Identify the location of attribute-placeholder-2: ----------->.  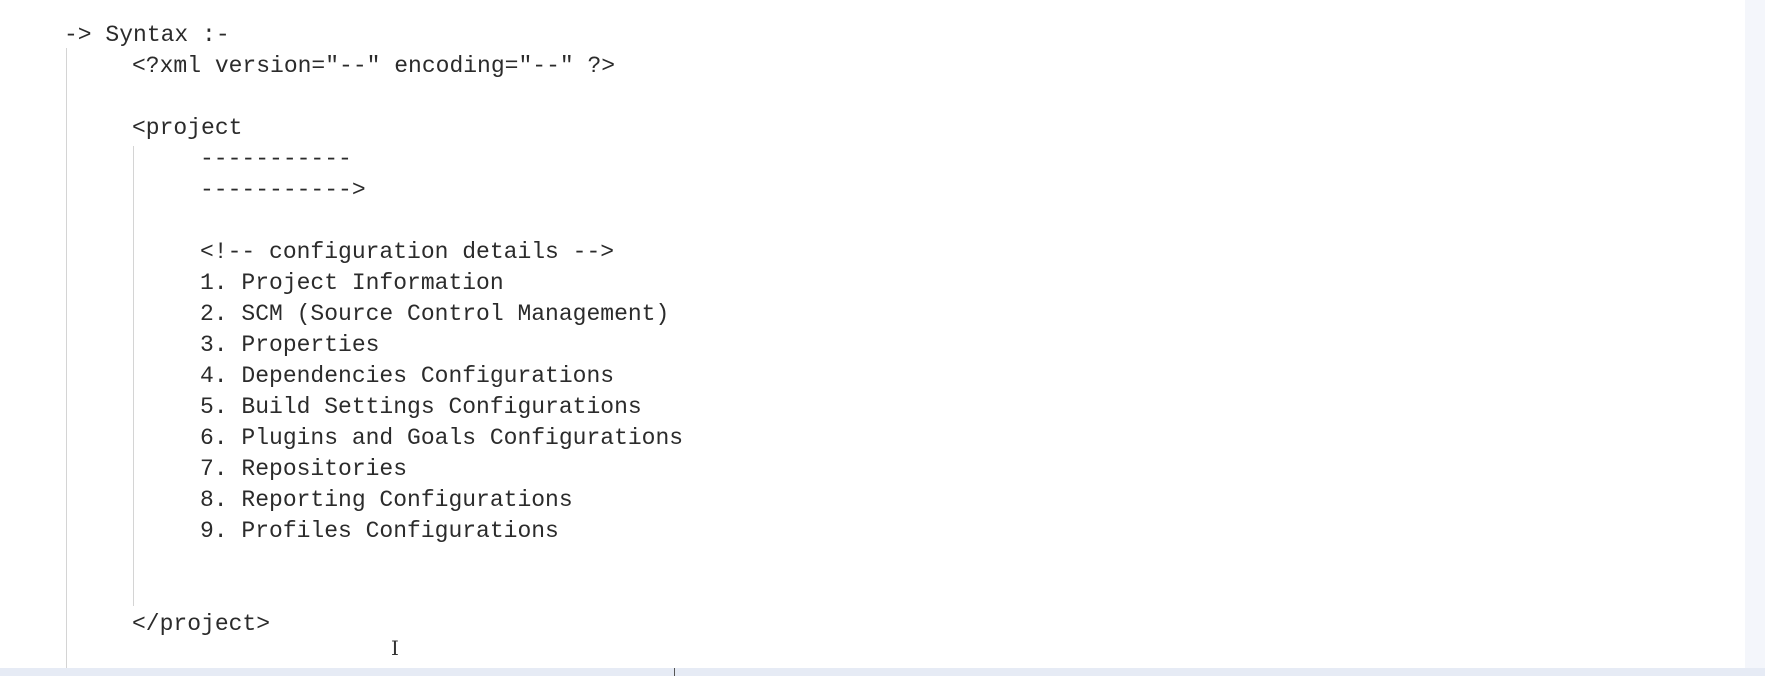
(283, 190).